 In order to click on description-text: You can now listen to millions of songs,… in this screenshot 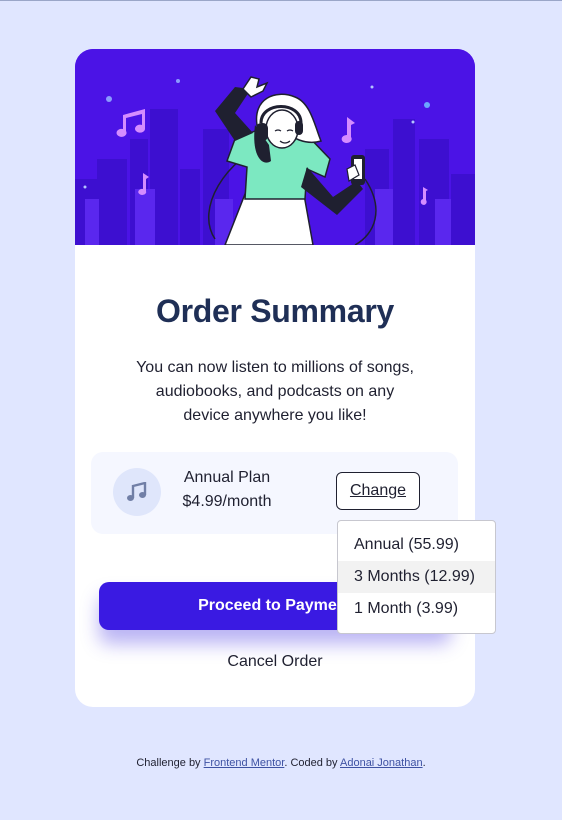, I will do `click(275, 391)`.